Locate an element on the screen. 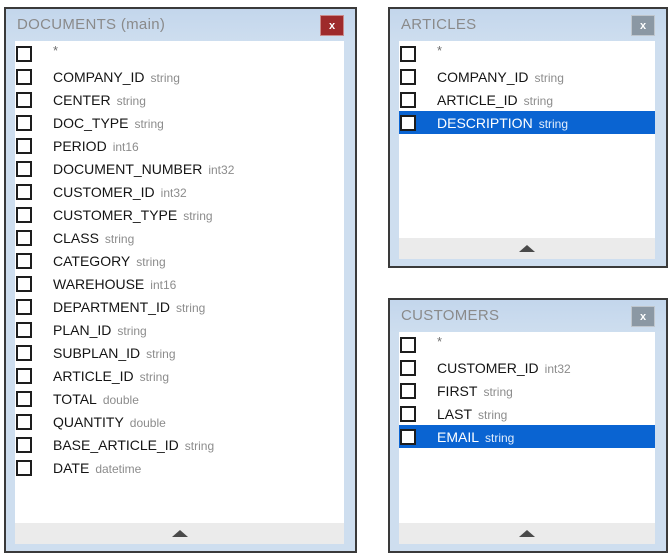 The image size is (672, 557). field-row: DOCUMENT_NUMBER int32 is located at coordinates (179, 168).